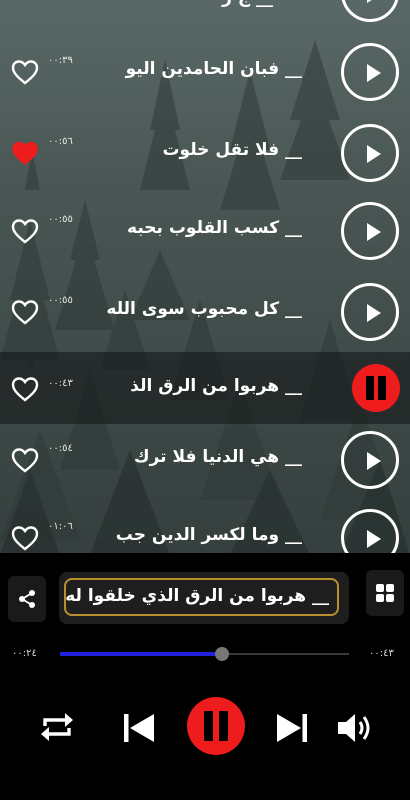  What do you see at coordinates (232, 150) in the screenshot?
I see `track-title: __ فلا تقل خلوت` at bounding box center [232, 150].